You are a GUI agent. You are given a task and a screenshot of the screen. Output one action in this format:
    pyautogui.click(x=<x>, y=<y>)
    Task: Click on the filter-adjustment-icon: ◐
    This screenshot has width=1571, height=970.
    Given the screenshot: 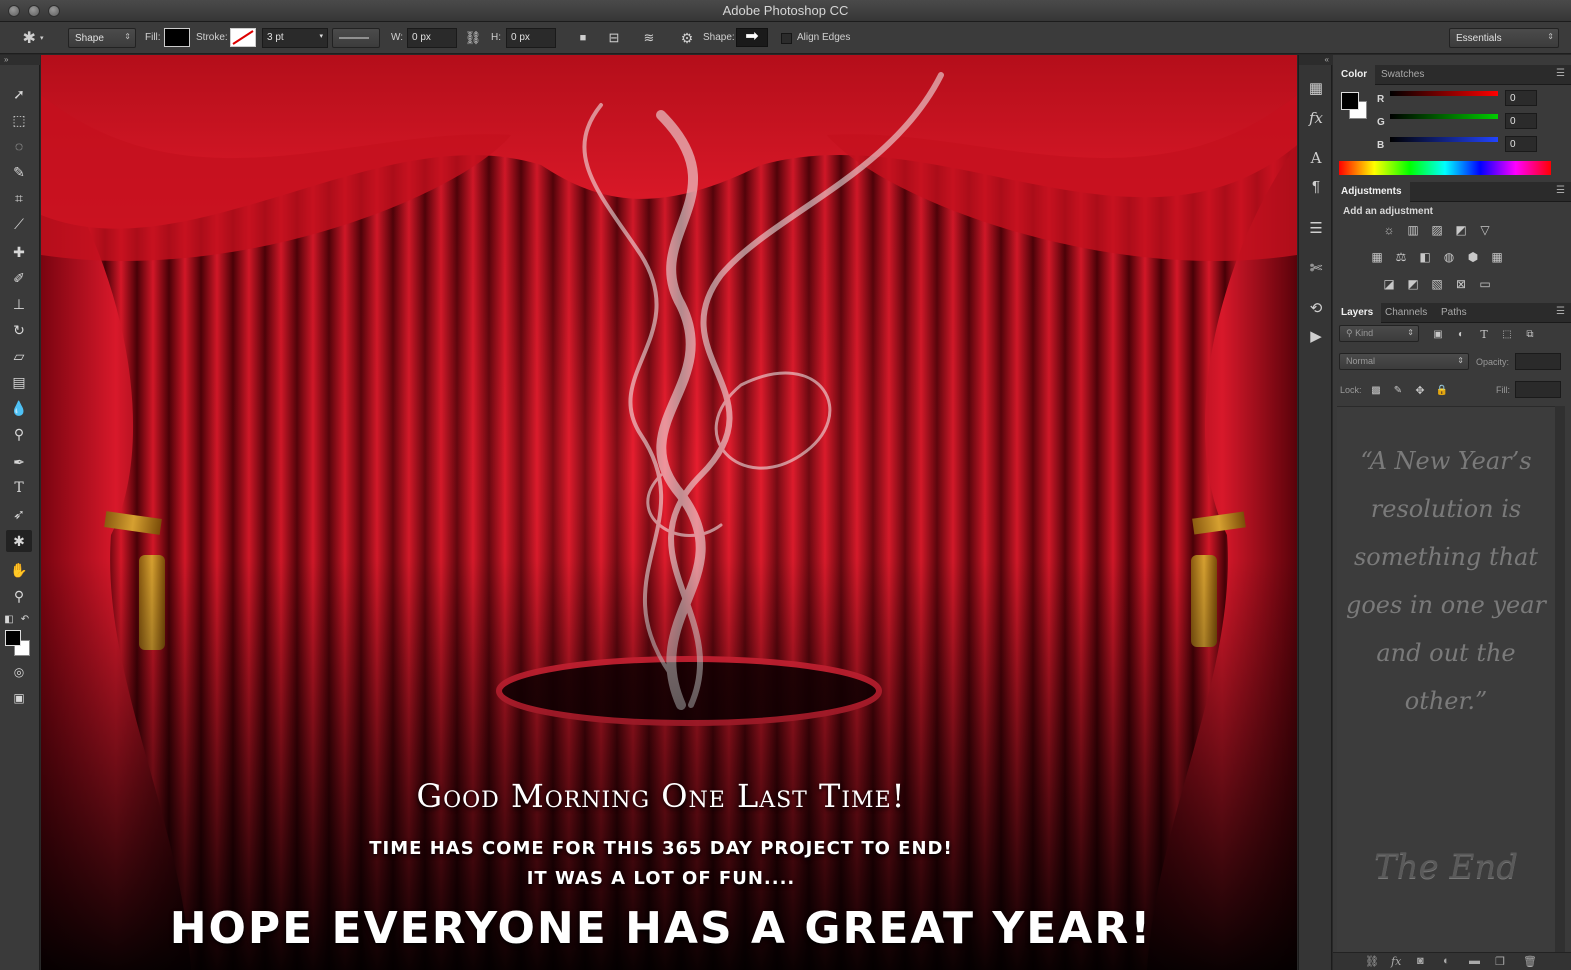 What is the action you would take?
    pyautogui.click(x=1461, y=334)
    